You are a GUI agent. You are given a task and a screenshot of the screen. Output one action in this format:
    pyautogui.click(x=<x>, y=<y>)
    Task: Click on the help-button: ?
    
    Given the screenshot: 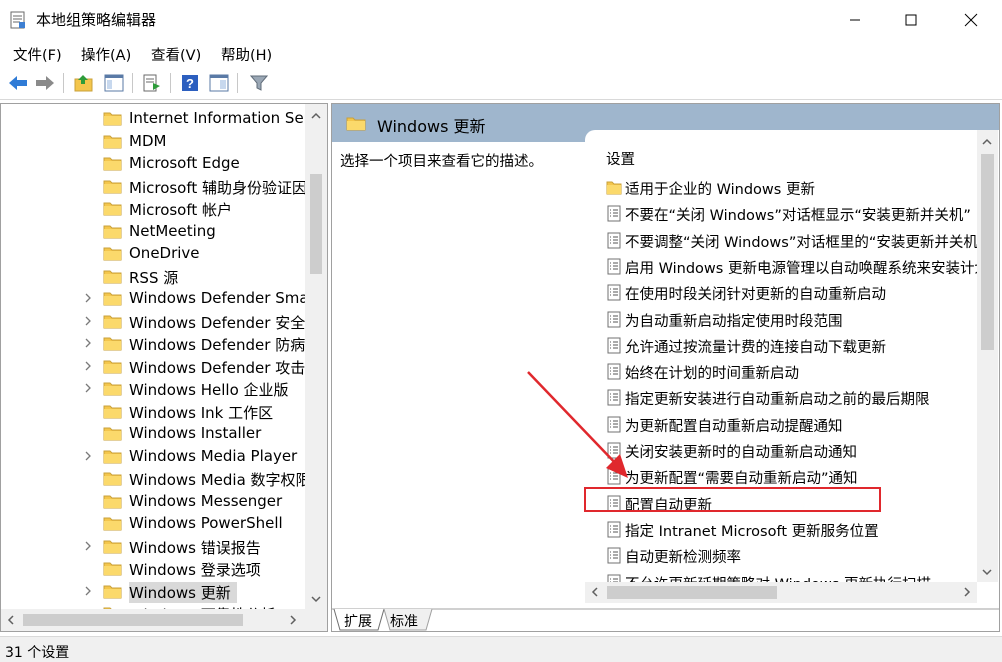 What is the action you would take?
    pyautogui.click(x=190, y=83)
    